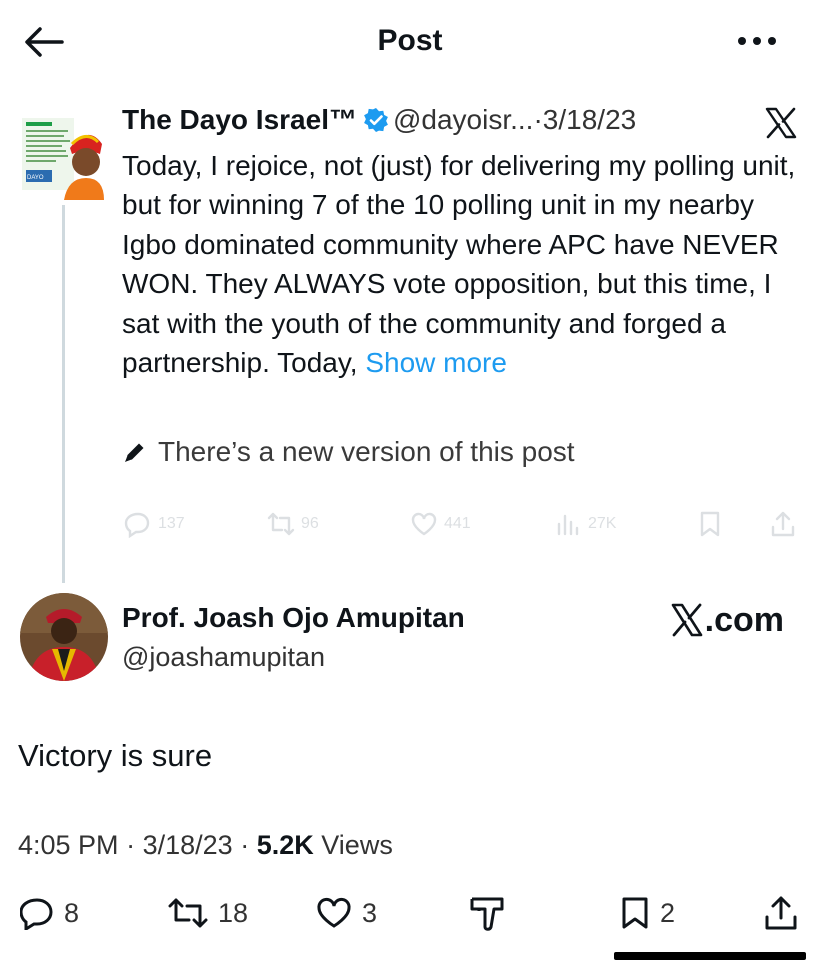 The width and height of the screenshot is (820, 960). Describe the element at coordinates (602, 523) in the screenshot. I see `faded-views-count: 27K` at that location.